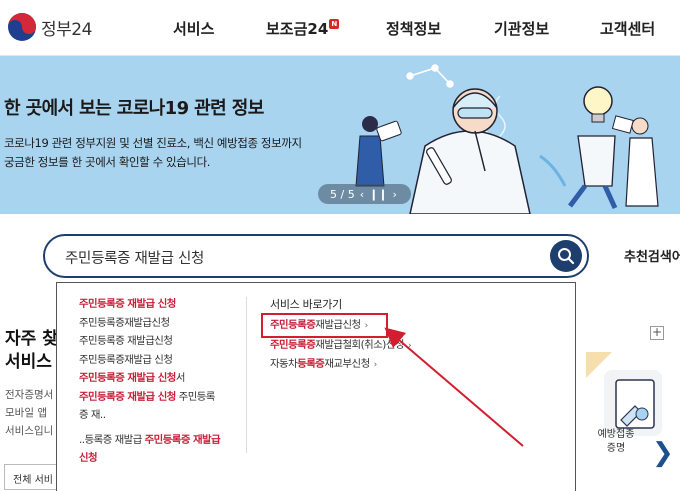 The height and width of the screenshot is (491, 680). I want to click on section-description: 전자증명서 모바일 앱 서비스입니, so click(29, 413).